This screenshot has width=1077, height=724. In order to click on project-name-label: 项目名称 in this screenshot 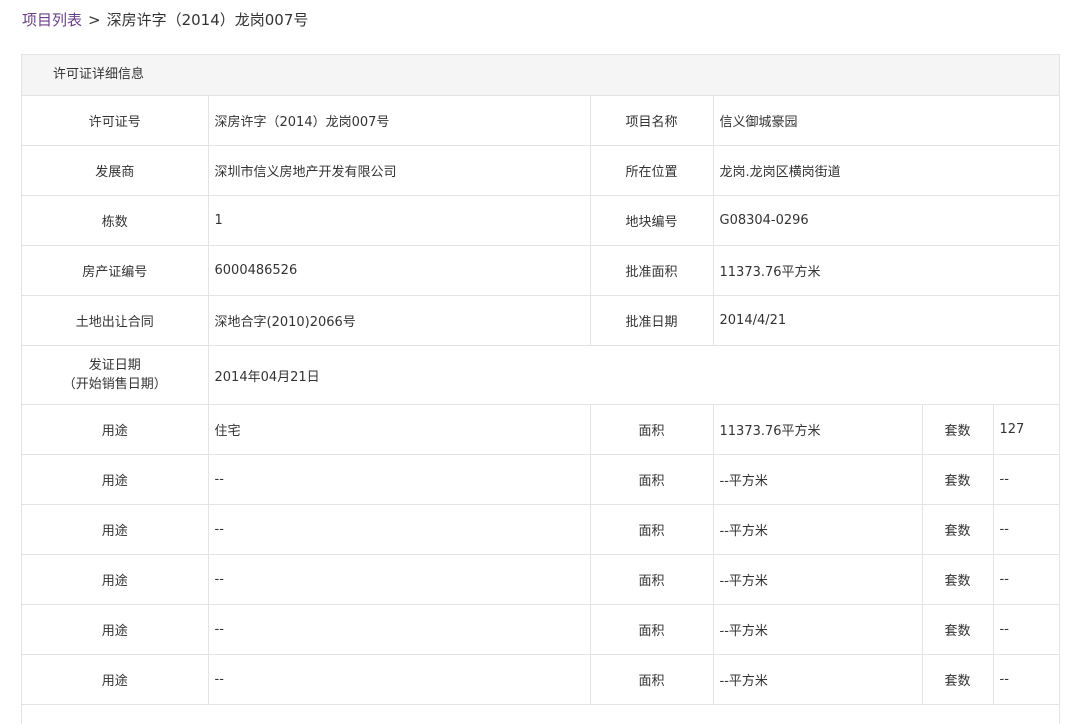, I will do `click(652, 121)`.